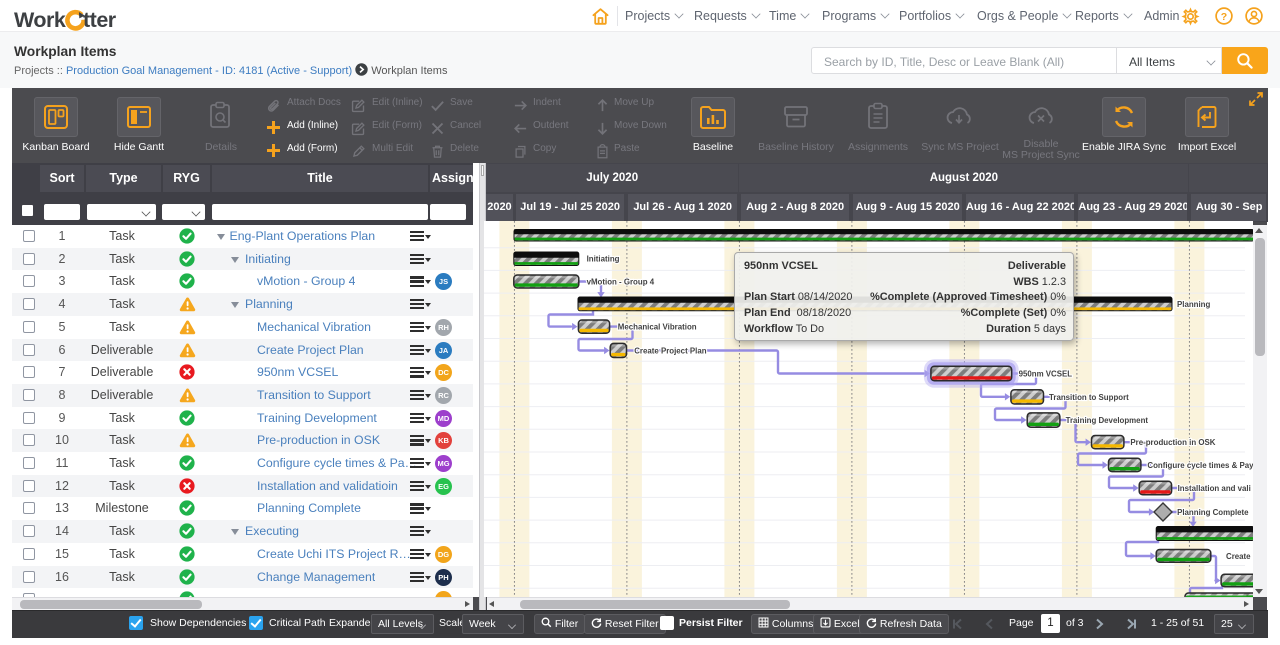 This screenshot has height=645, width=1280. I want to click on svg-text: Configure cycle times & Pay, so click(1200, 465).